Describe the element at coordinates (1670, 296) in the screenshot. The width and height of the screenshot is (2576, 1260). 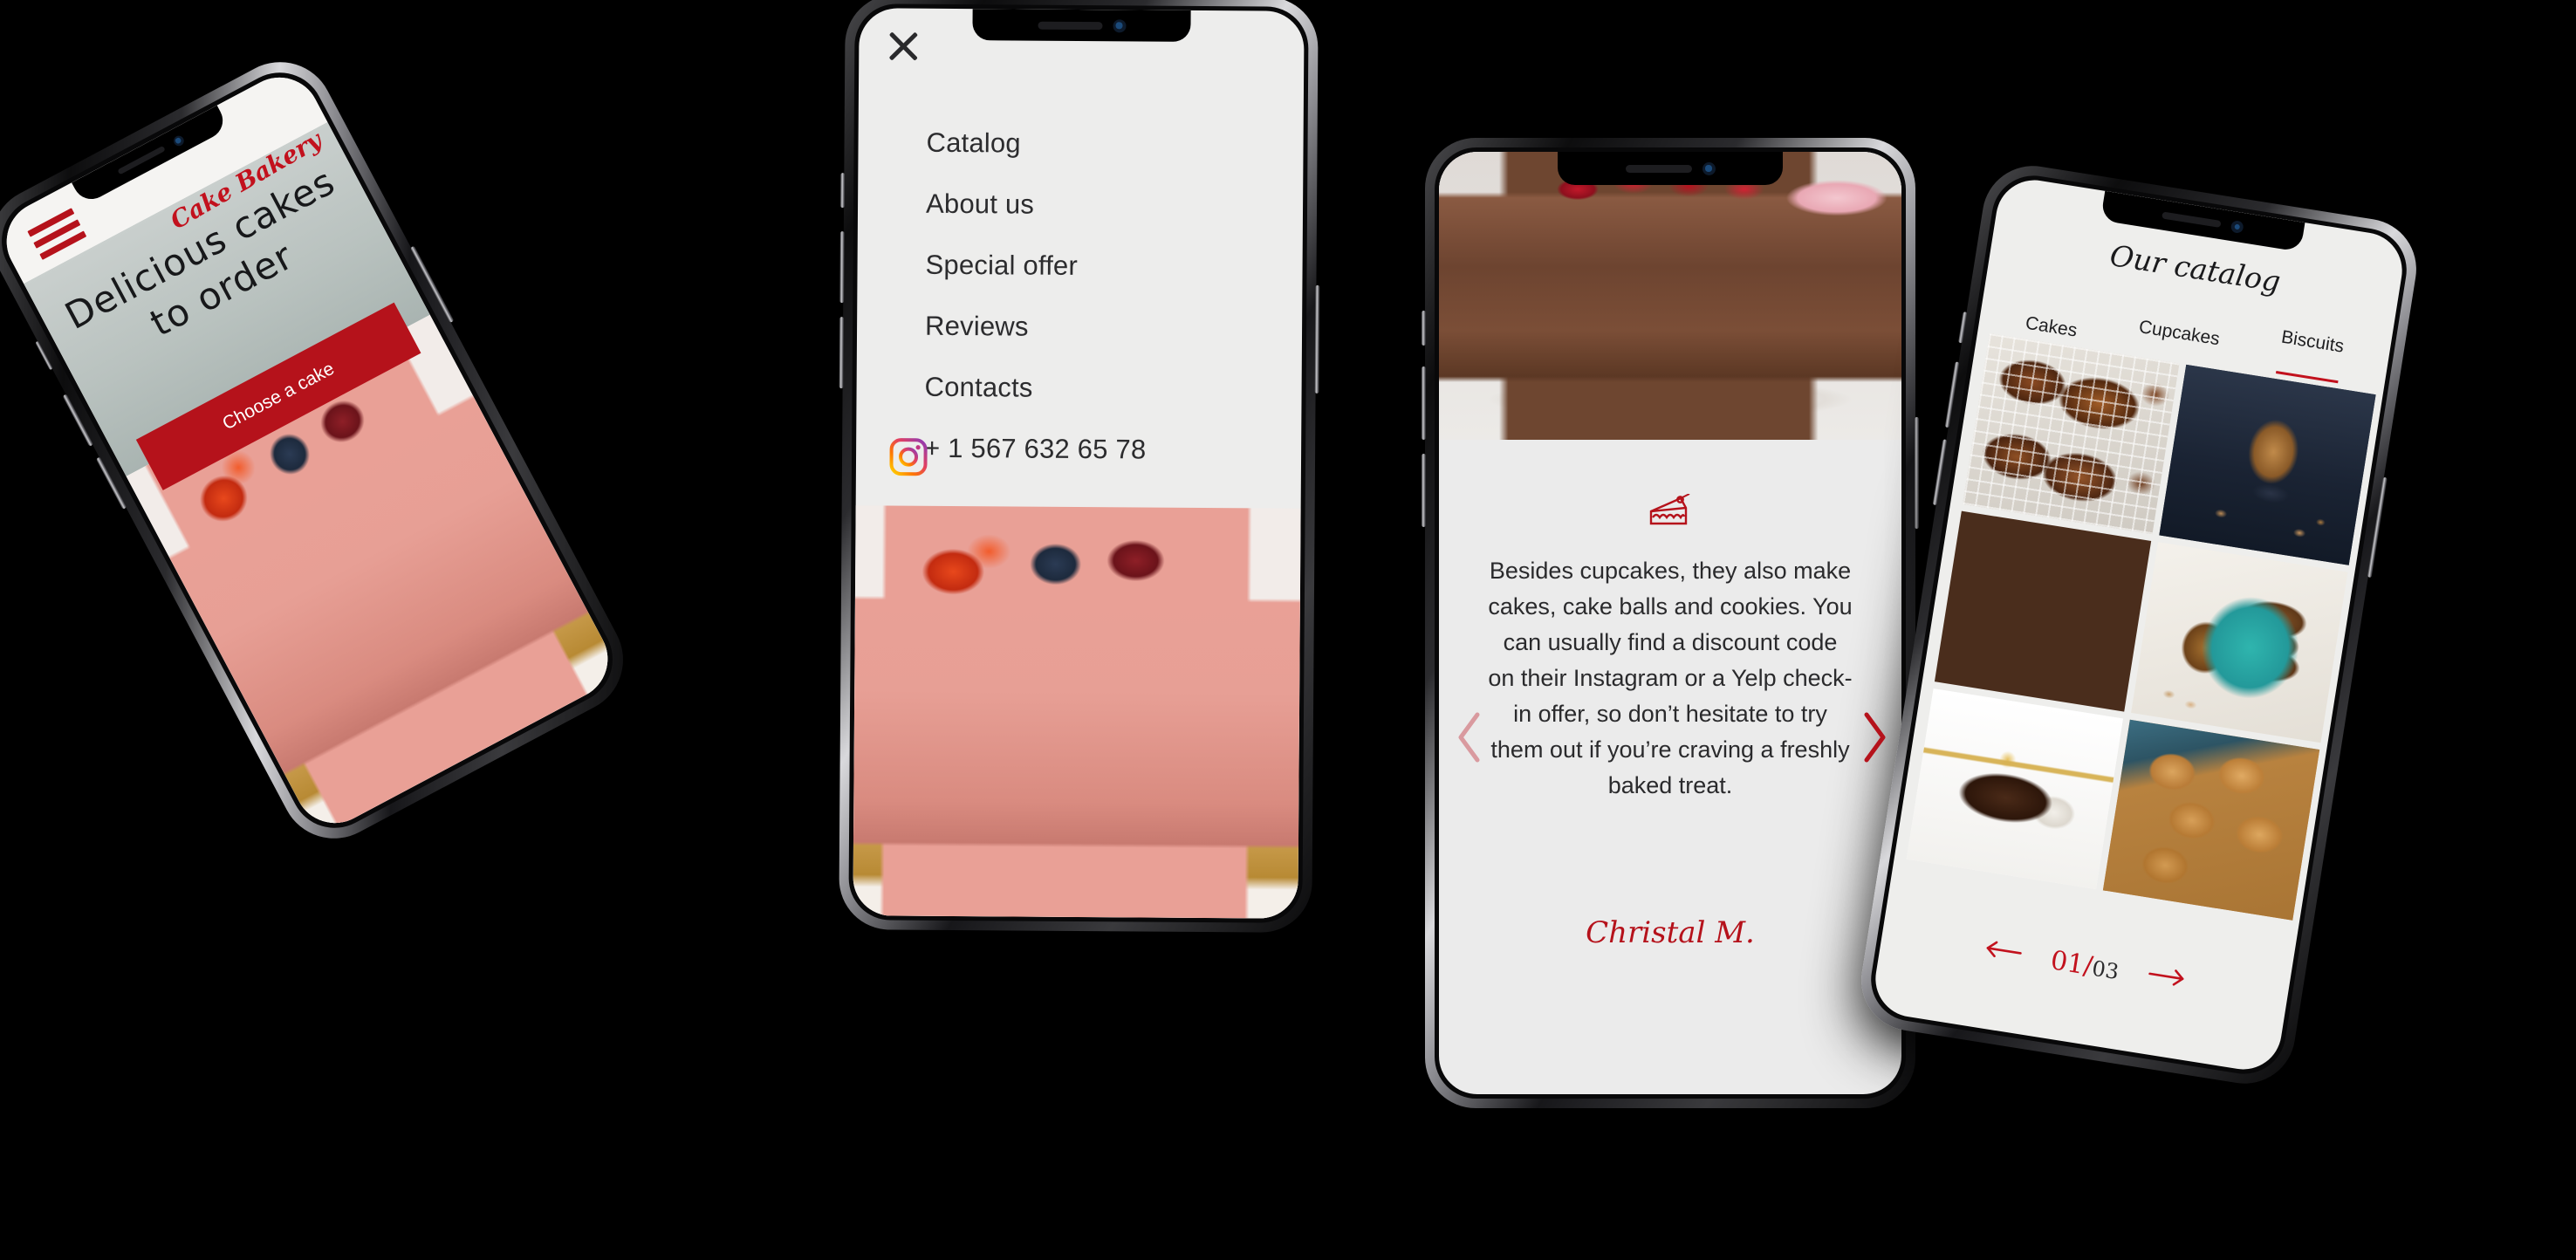
I see `review-hero-photo` at that location.